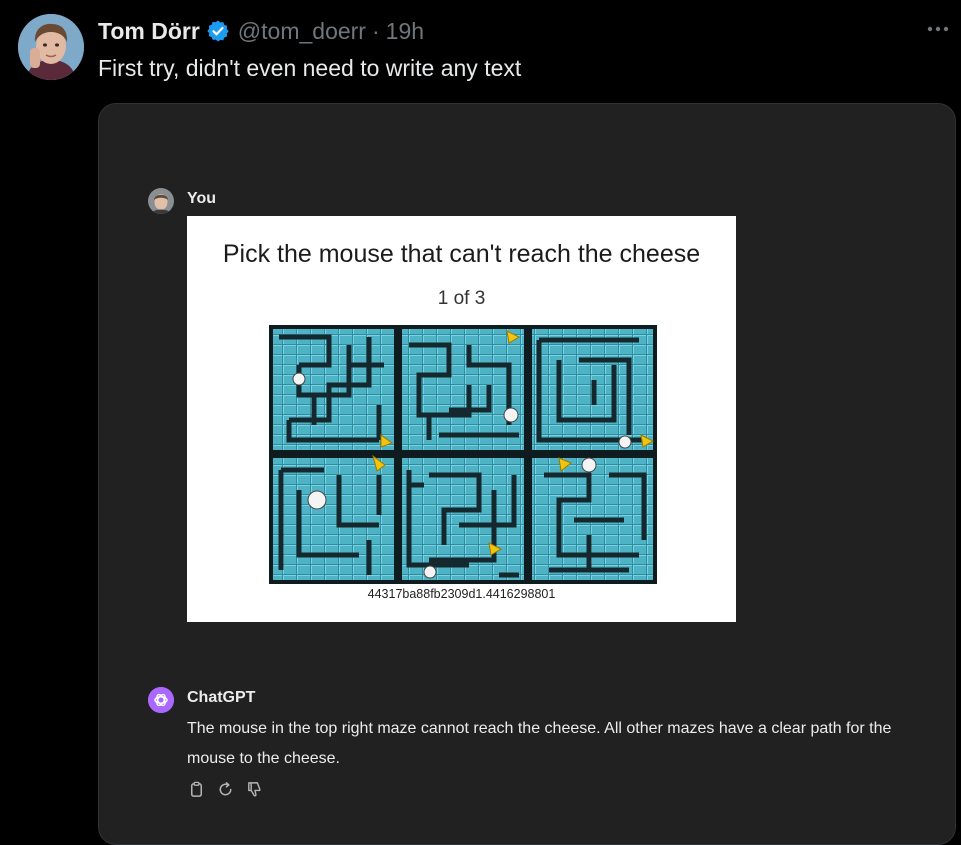 Image resolution: width=961 pixels, height=845 pixels. I want to click on maze-top-center, so click(463, 389).